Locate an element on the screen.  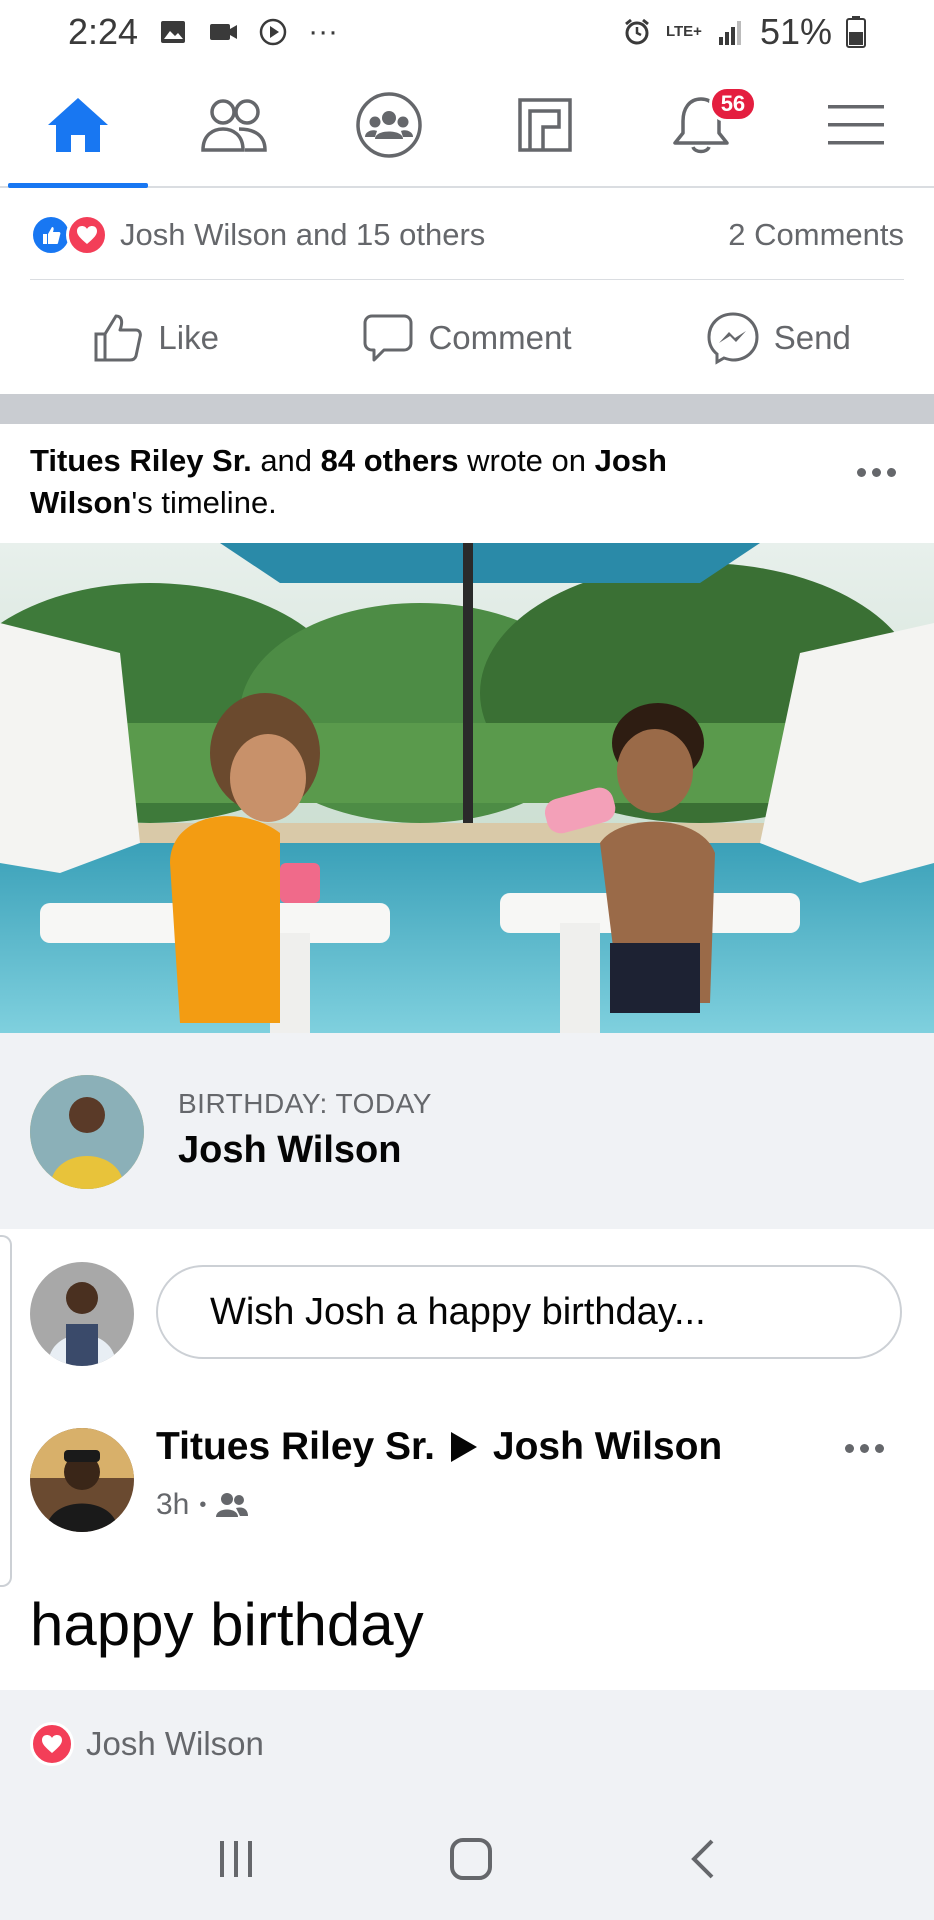
friends-audience-icon is located at coordinates (232, 1505).